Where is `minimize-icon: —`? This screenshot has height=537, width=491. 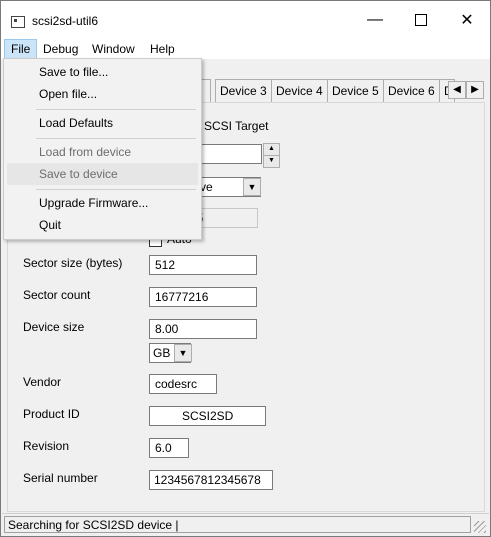 minimize-icon: — is located at coordinates (375, 19).